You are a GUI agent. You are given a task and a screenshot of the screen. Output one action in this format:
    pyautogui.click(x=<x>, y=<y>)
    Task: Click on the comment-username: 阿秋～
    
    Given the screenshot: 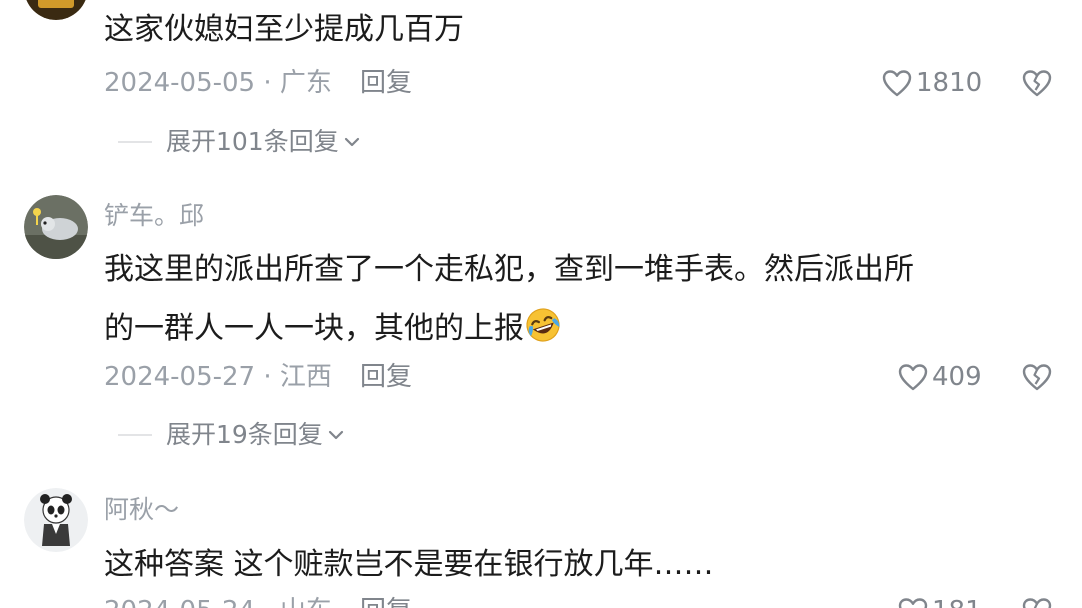 What is the action you would take?
    pyautogui.click(x=141, y=510)
    